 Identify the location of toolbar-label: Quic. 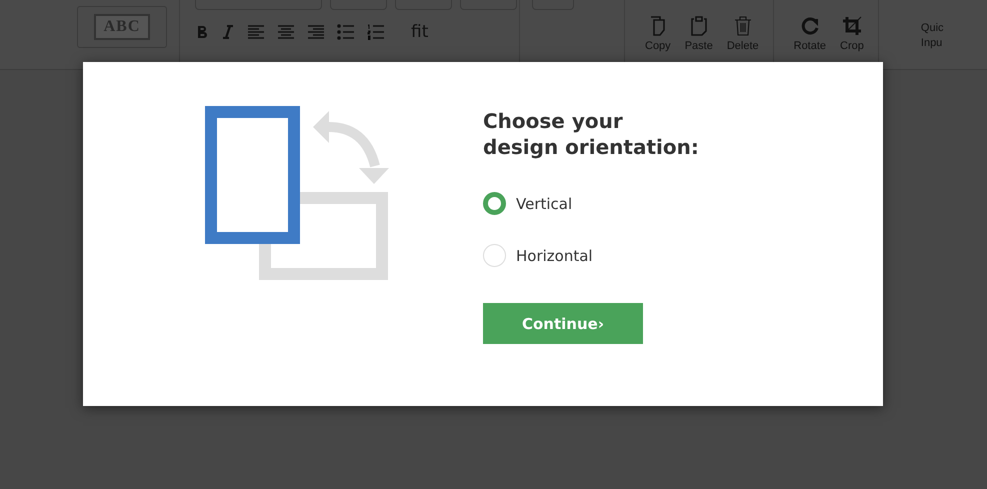
(932, 28).